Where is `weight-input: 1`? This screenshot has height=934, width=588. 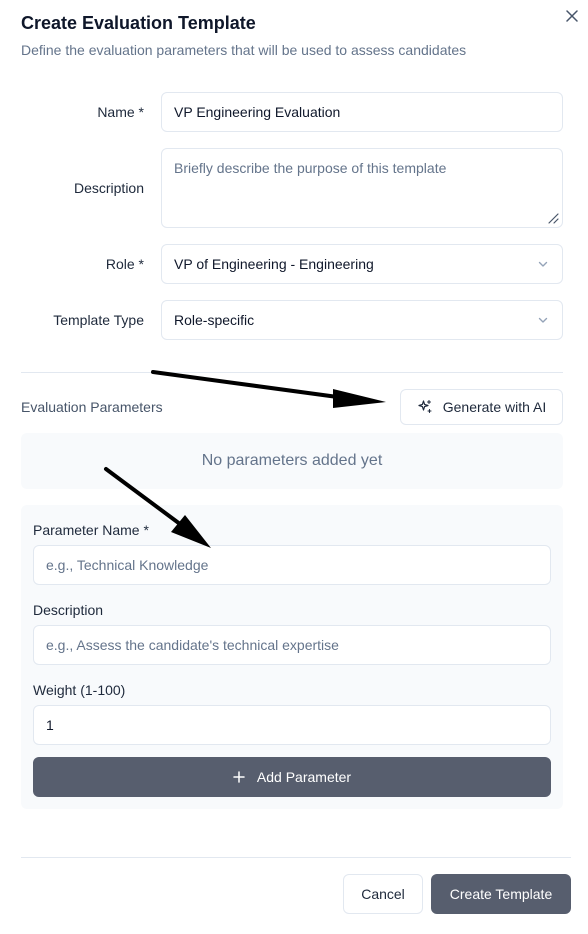
weight-input: 1 is located at coordinates (292, 725).